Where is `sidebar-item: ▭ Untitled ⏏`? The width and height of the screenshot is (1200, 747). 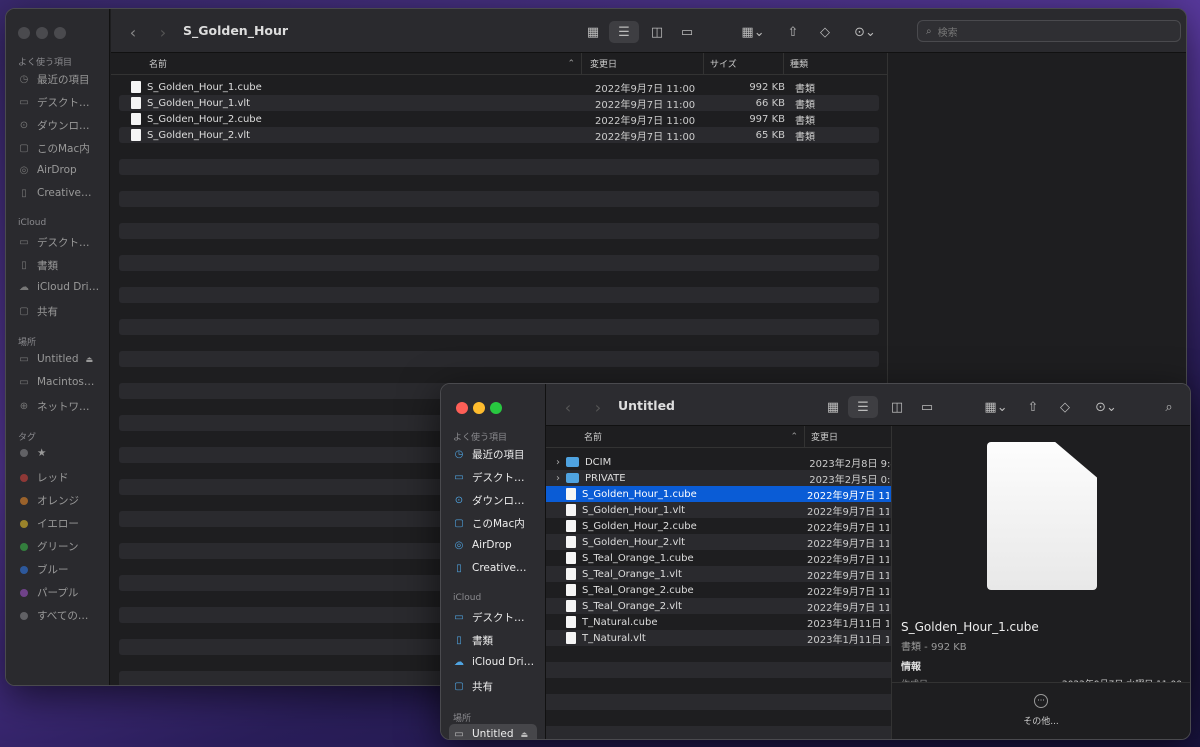 sidebar-item: ▭ Untitled ⏏ is located at coordinates (55, 359).